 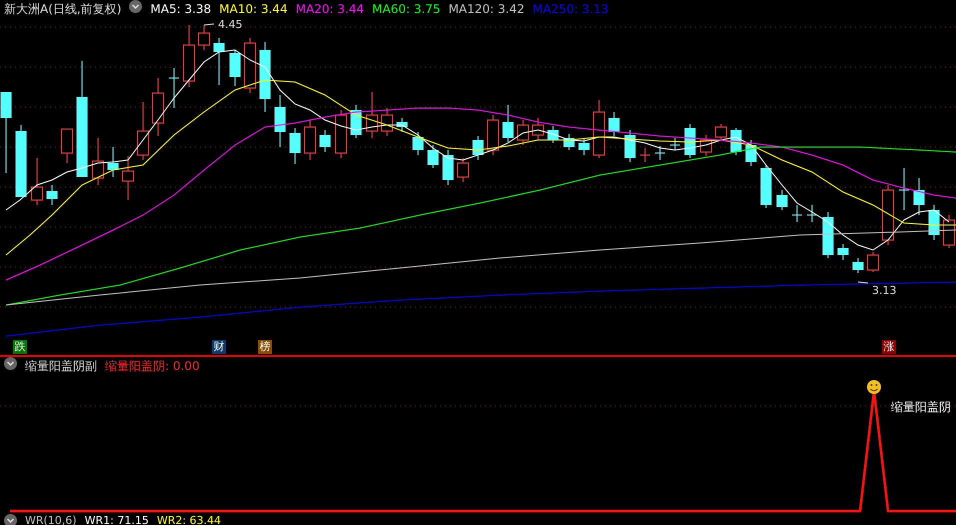 What do you see at coordinates (265, 347) in the screenshot?
I see `event-marker: 榜` at bounding box center [265, 347].